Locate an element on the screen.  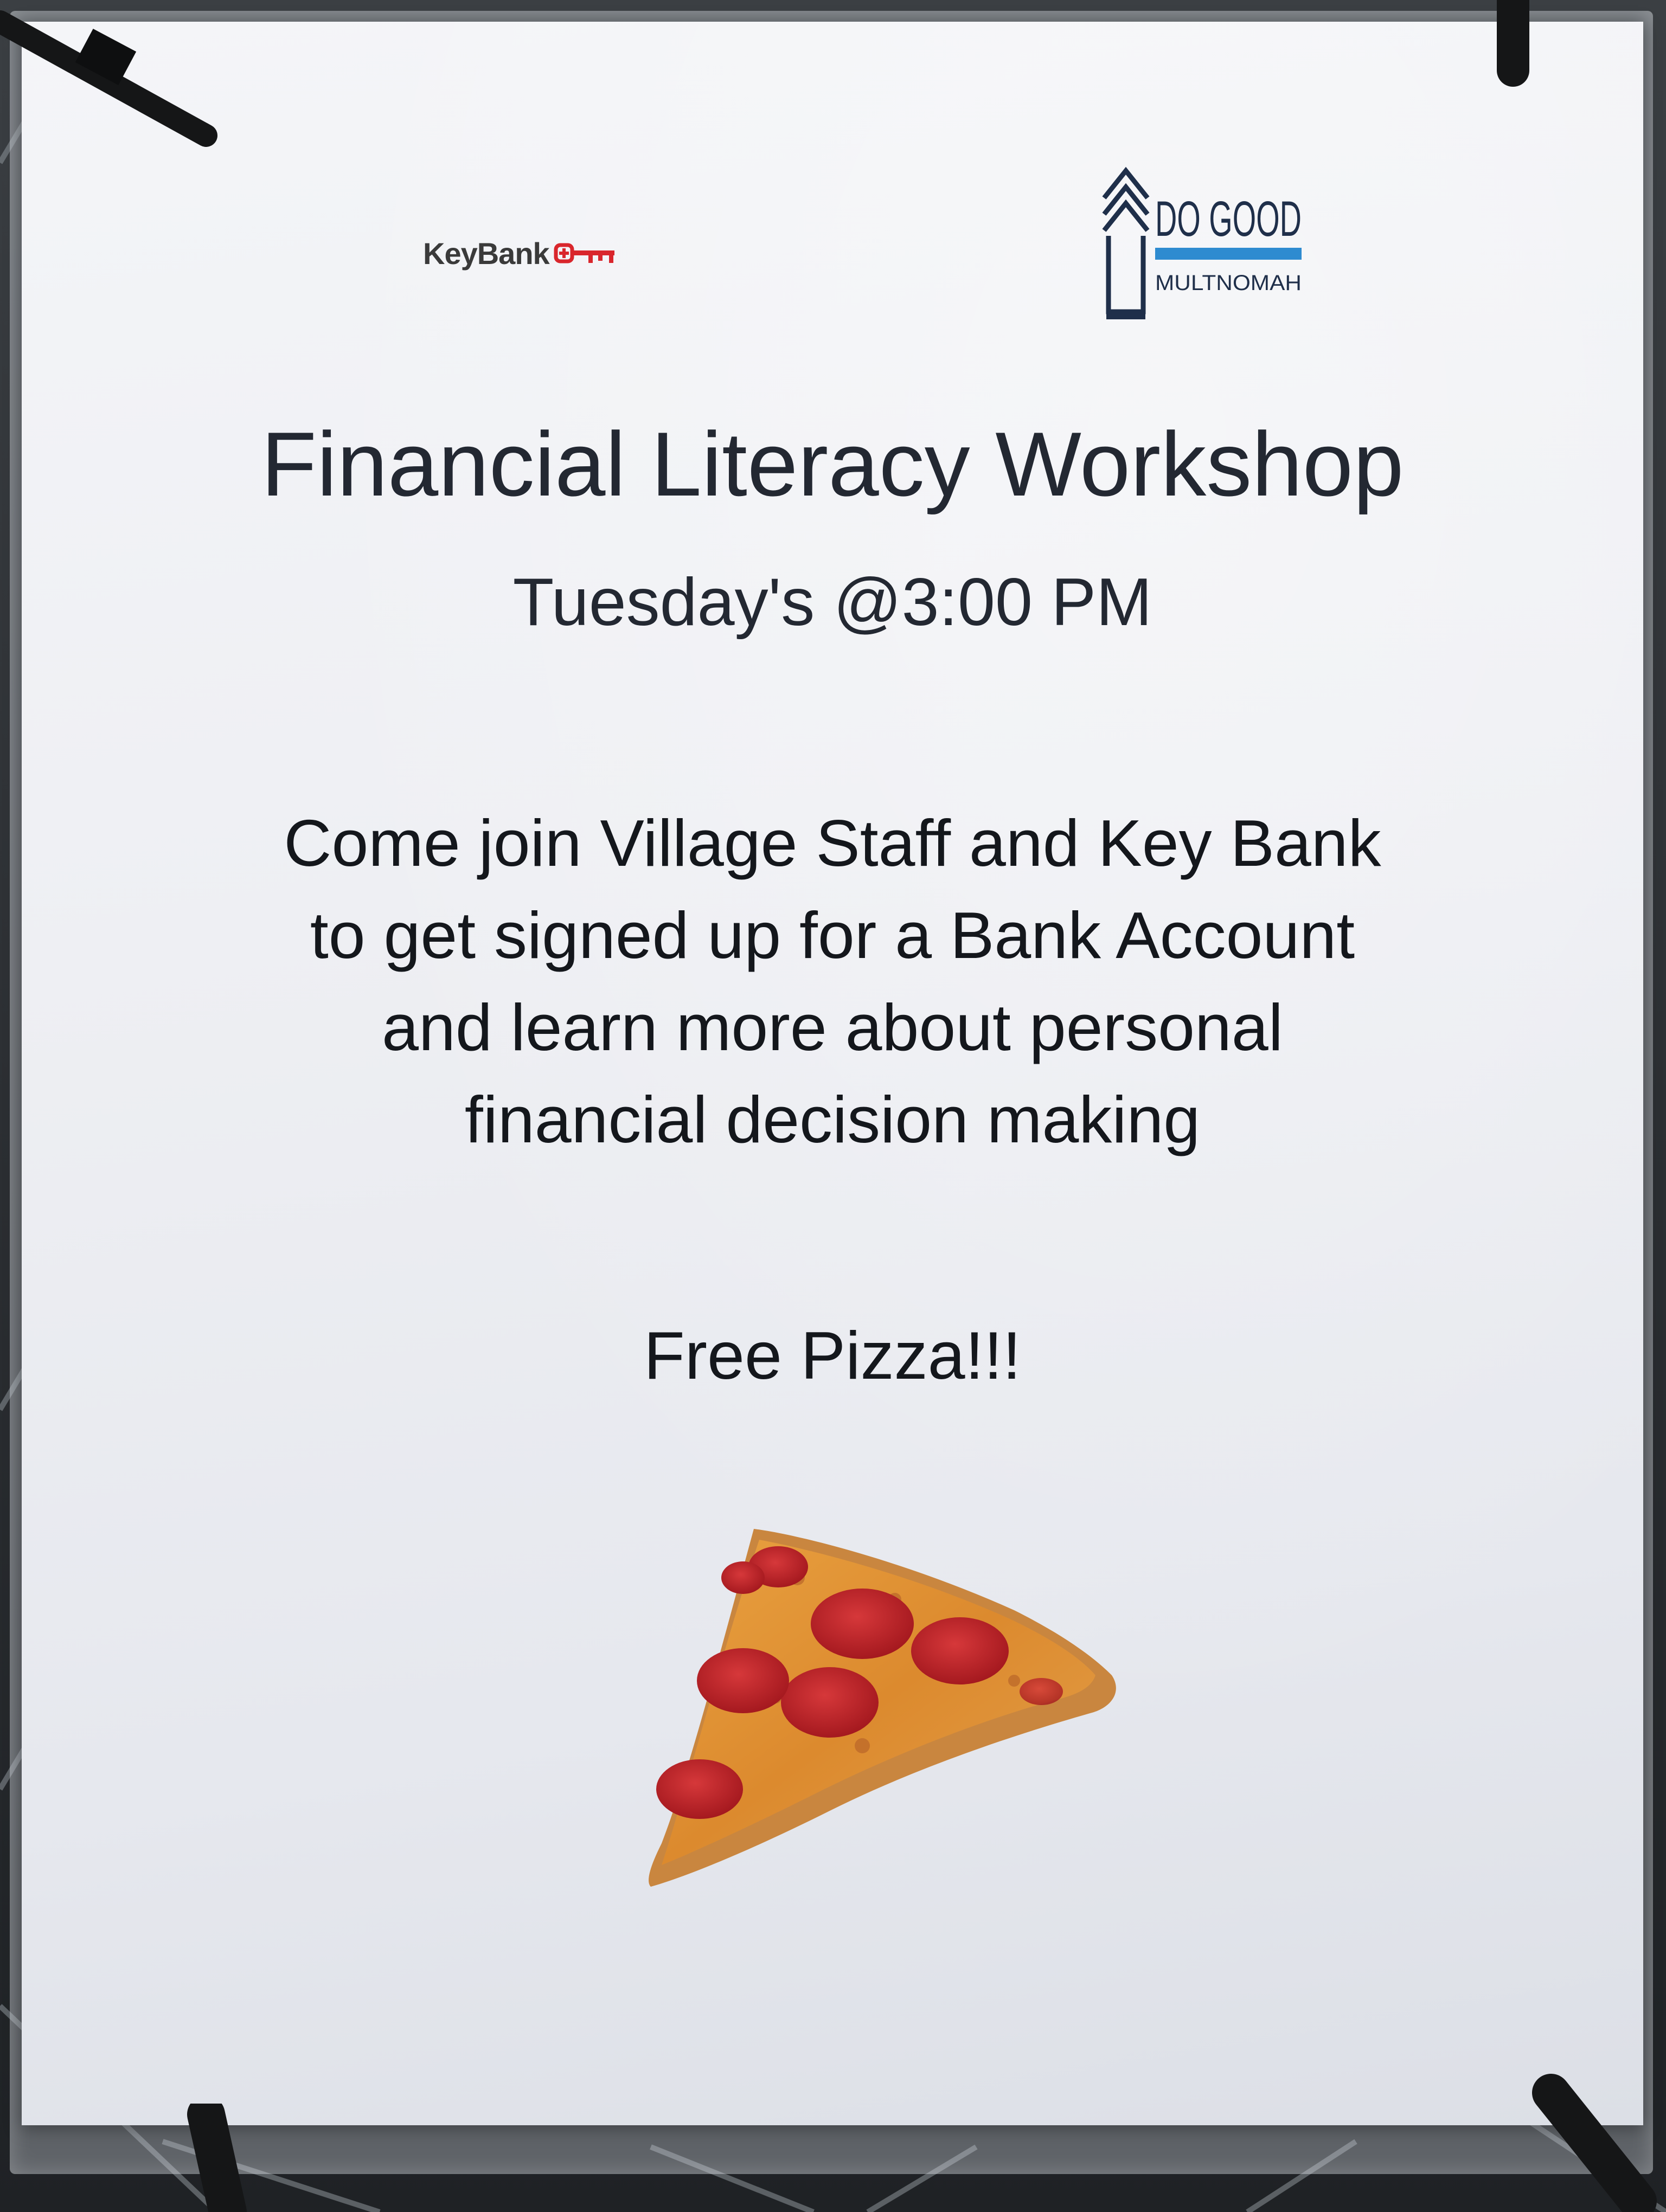
dogood-line2: MULTNOMAH is located at coordinates (1229, 283).